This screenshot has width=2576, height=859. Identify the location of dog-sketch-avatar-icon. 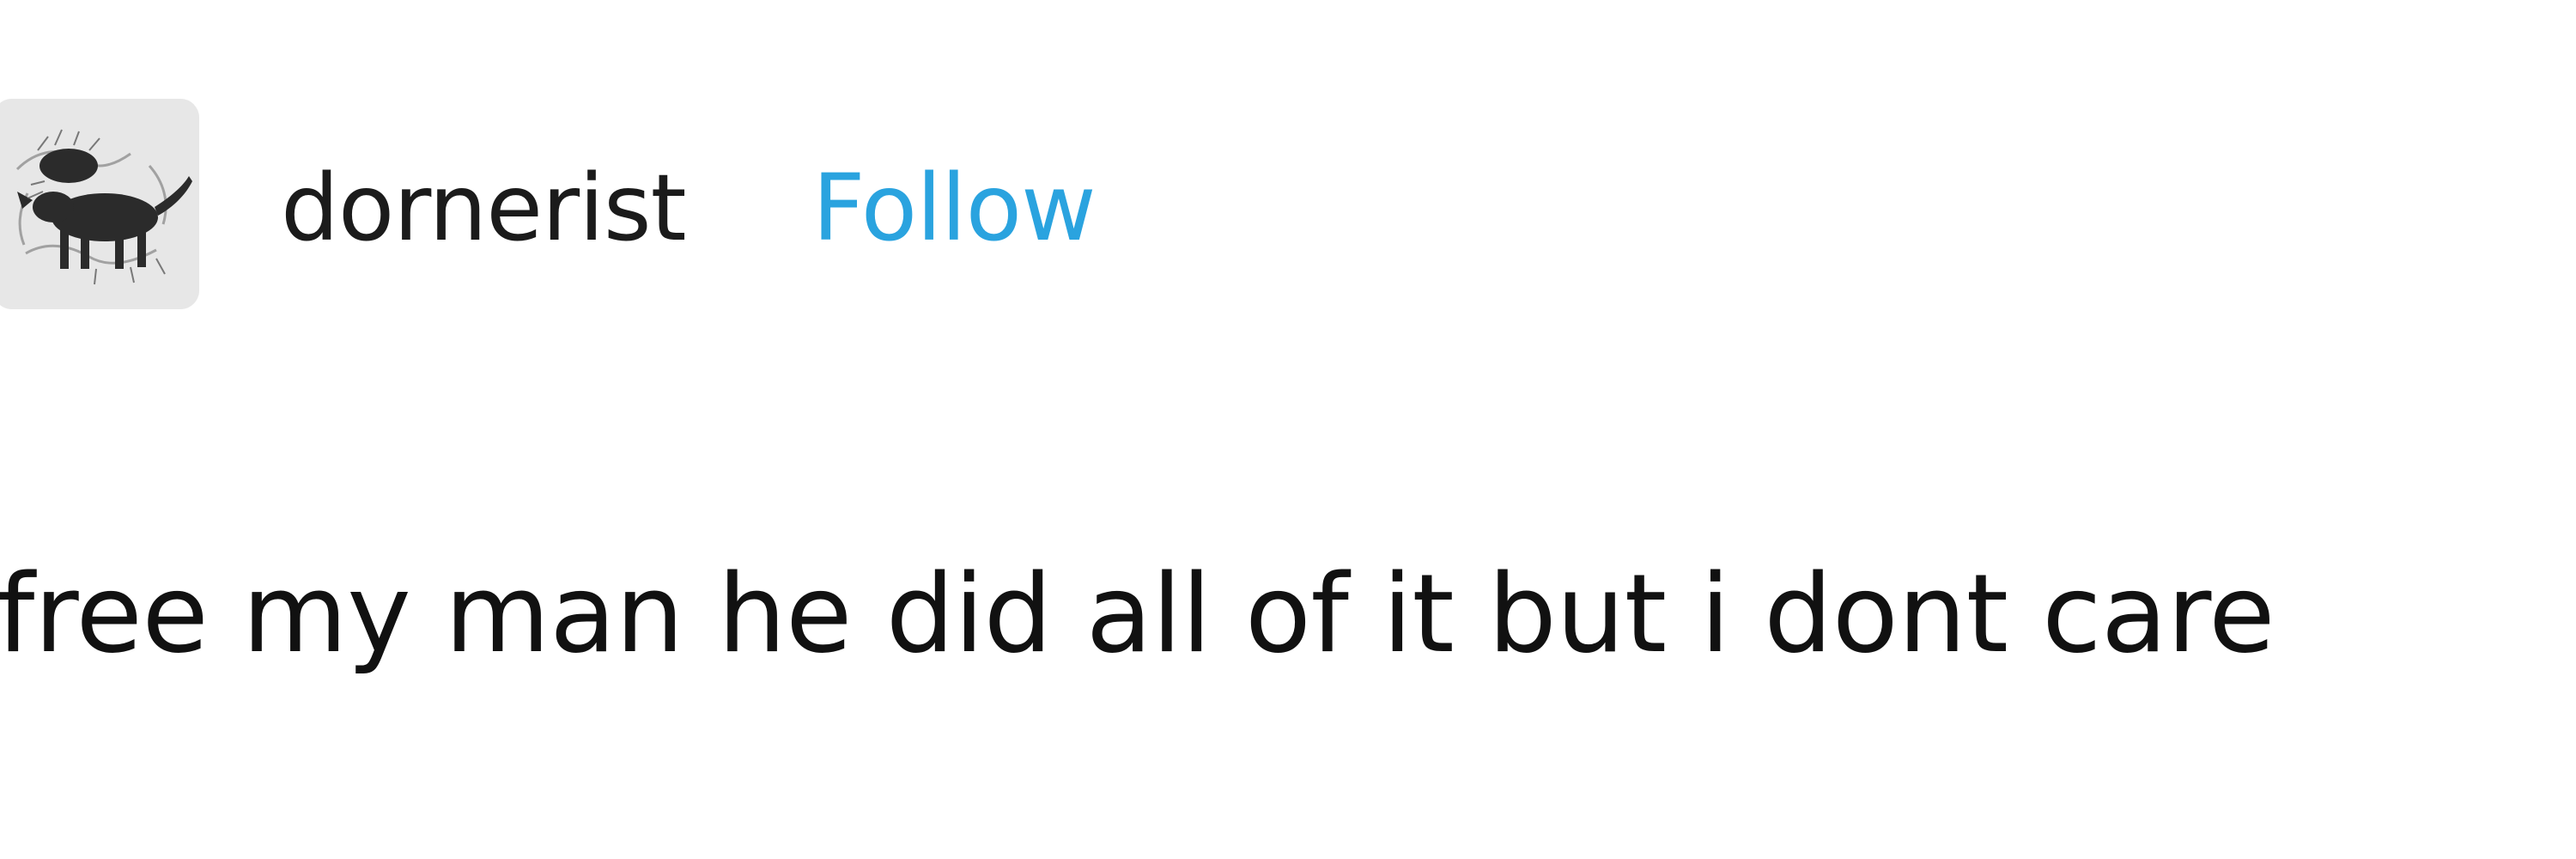
(99, 204).